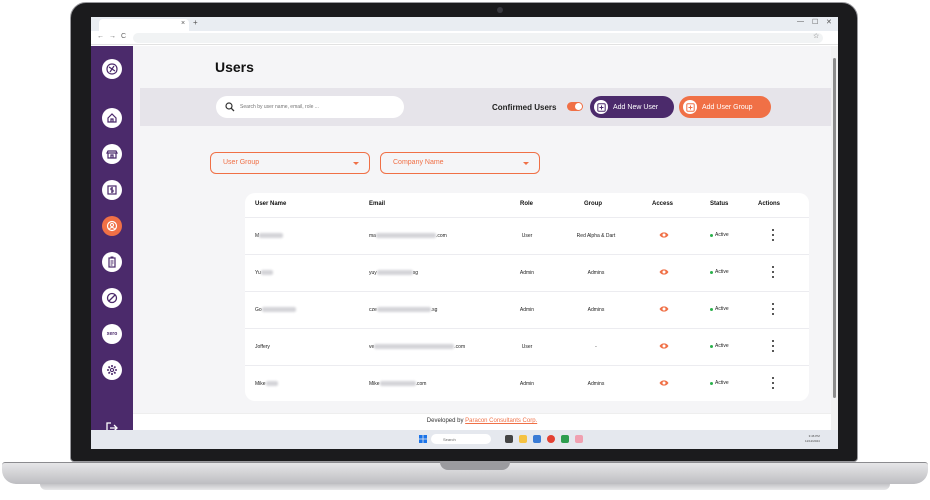 This screenshot has width=930, height=500. Describe the element at coordinates (527, 235) in the screenshot. I see `table-row: M ma .com User Red Alpha & Dart Active` at that location.